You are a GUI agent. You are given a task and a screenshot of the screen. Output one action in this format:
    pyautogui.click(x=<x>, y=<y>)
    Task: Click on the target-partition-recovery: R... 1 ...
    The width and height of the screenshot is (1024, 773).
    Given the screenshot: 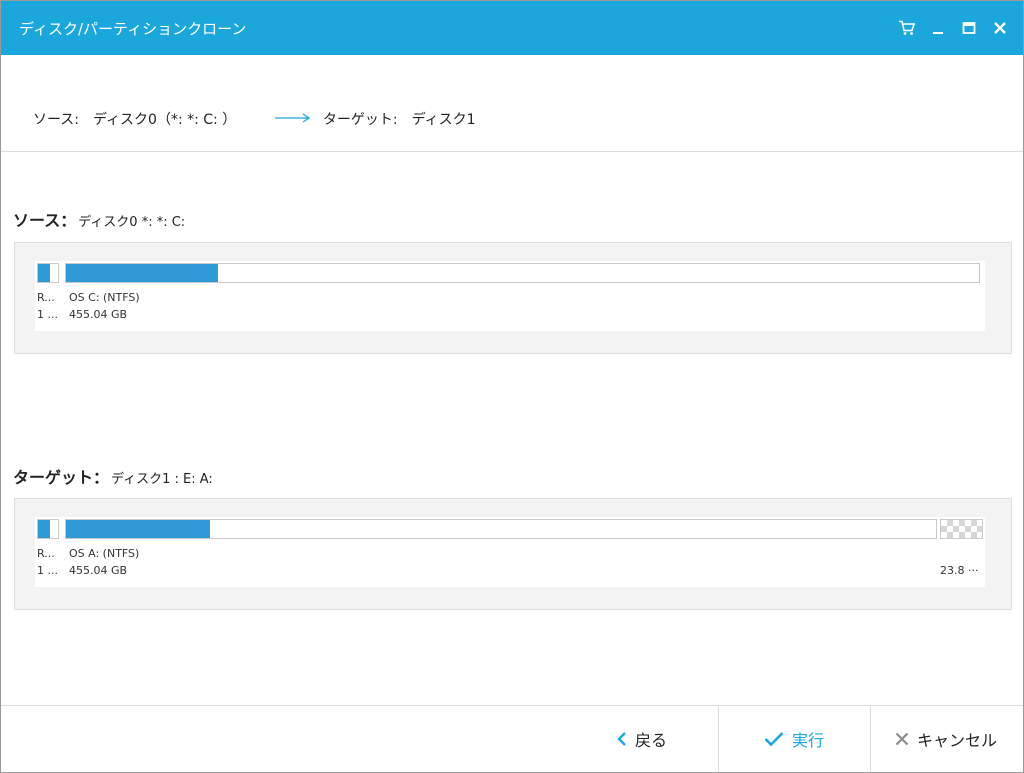 What is the action you would take?
    pyautogui.click(x=49, y=552)
    